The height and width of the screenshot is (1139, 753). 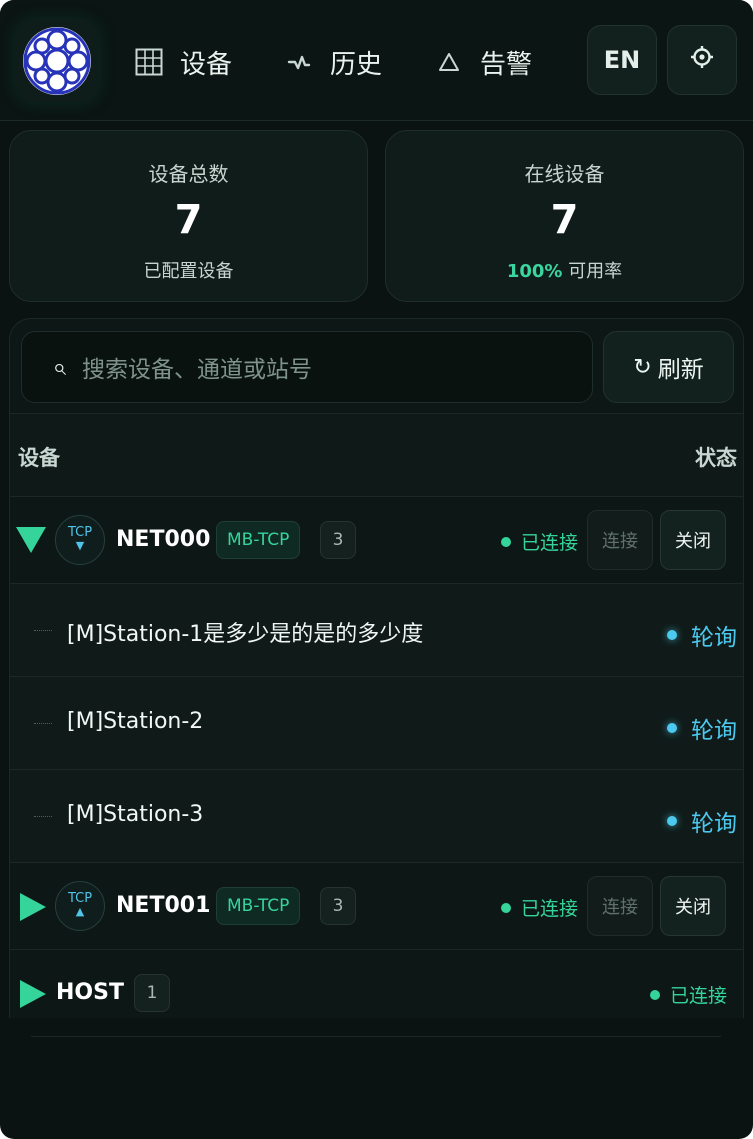 I want to click on online-devices-card: 在线设备 7 100% 可用率, so click(x=564, y=216).